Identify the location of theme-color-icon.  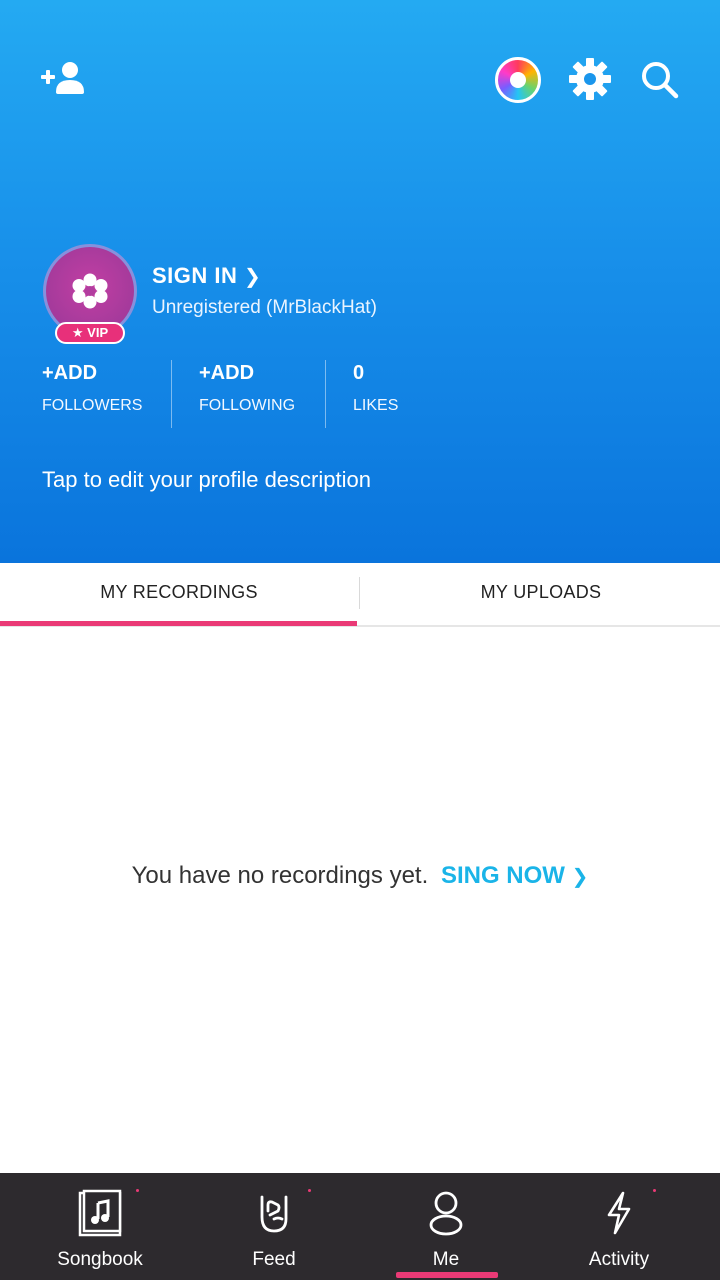
(518, 80).